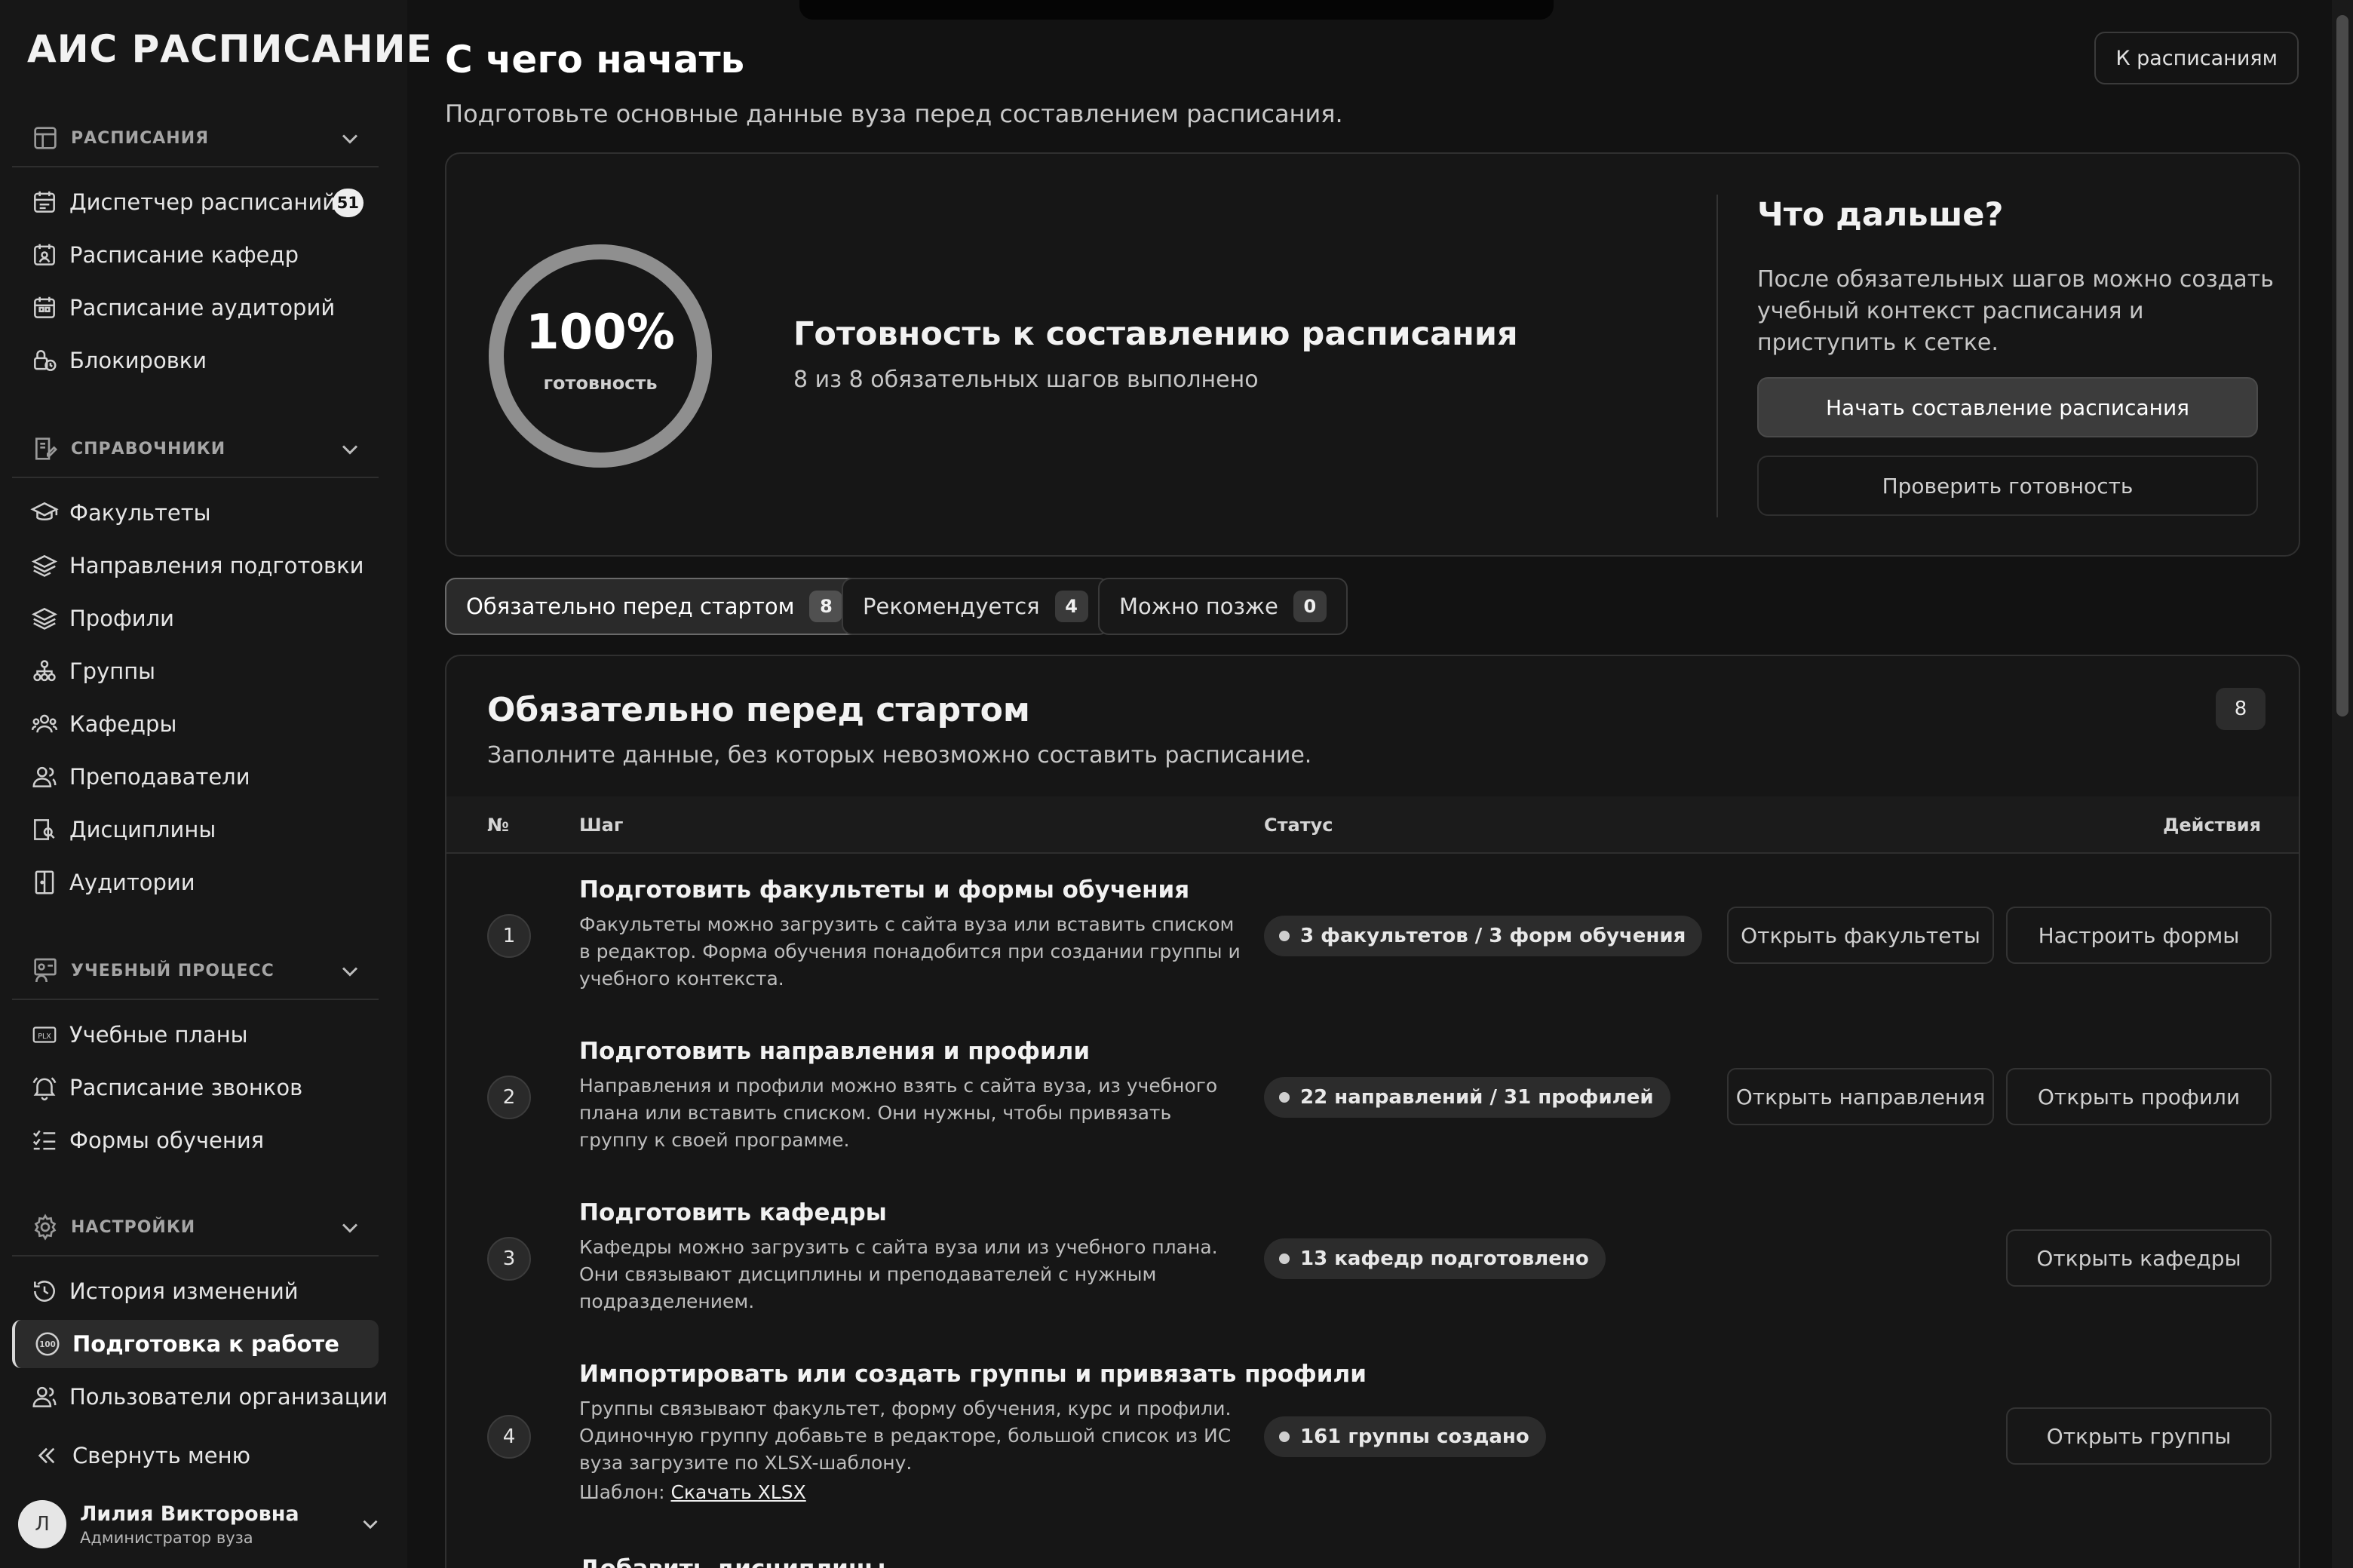 This screenshot has width=2353, height=1568. Describe the element at coordinates (230, 49) in the screenshot. I see `app-logo: АИС РАСПИСАНИЕ` at that location.